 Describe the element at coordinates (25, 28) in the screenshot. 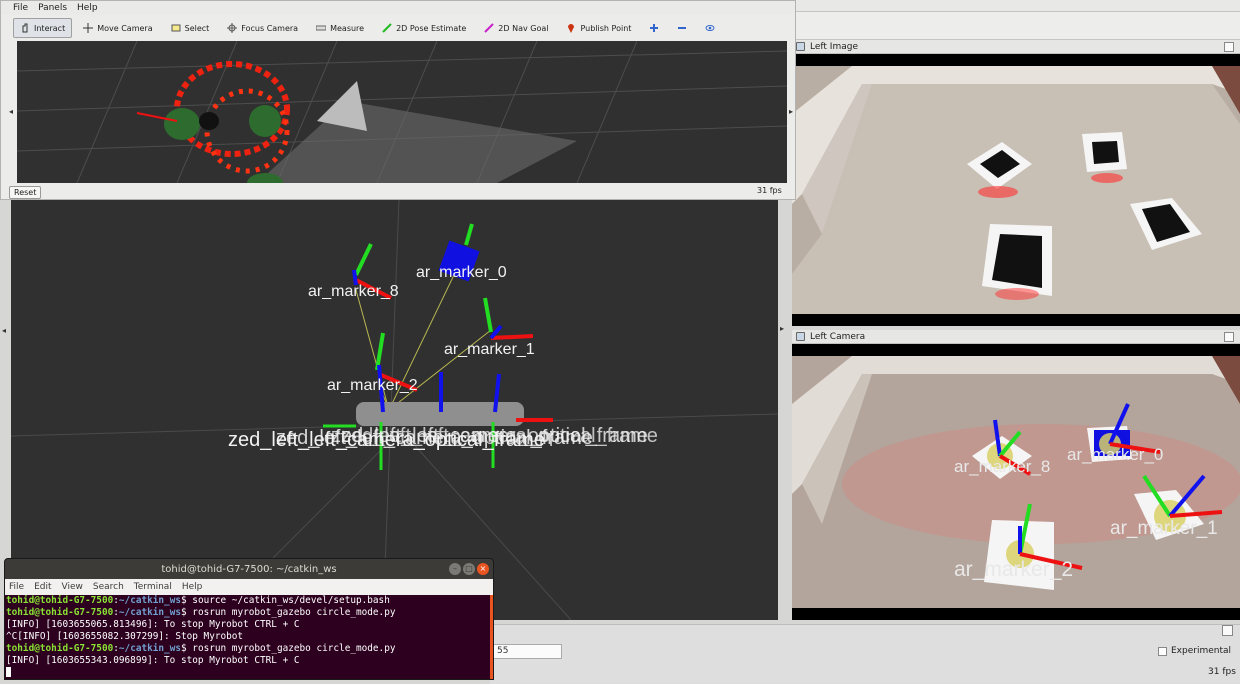

I see `interact-icon` at that location.